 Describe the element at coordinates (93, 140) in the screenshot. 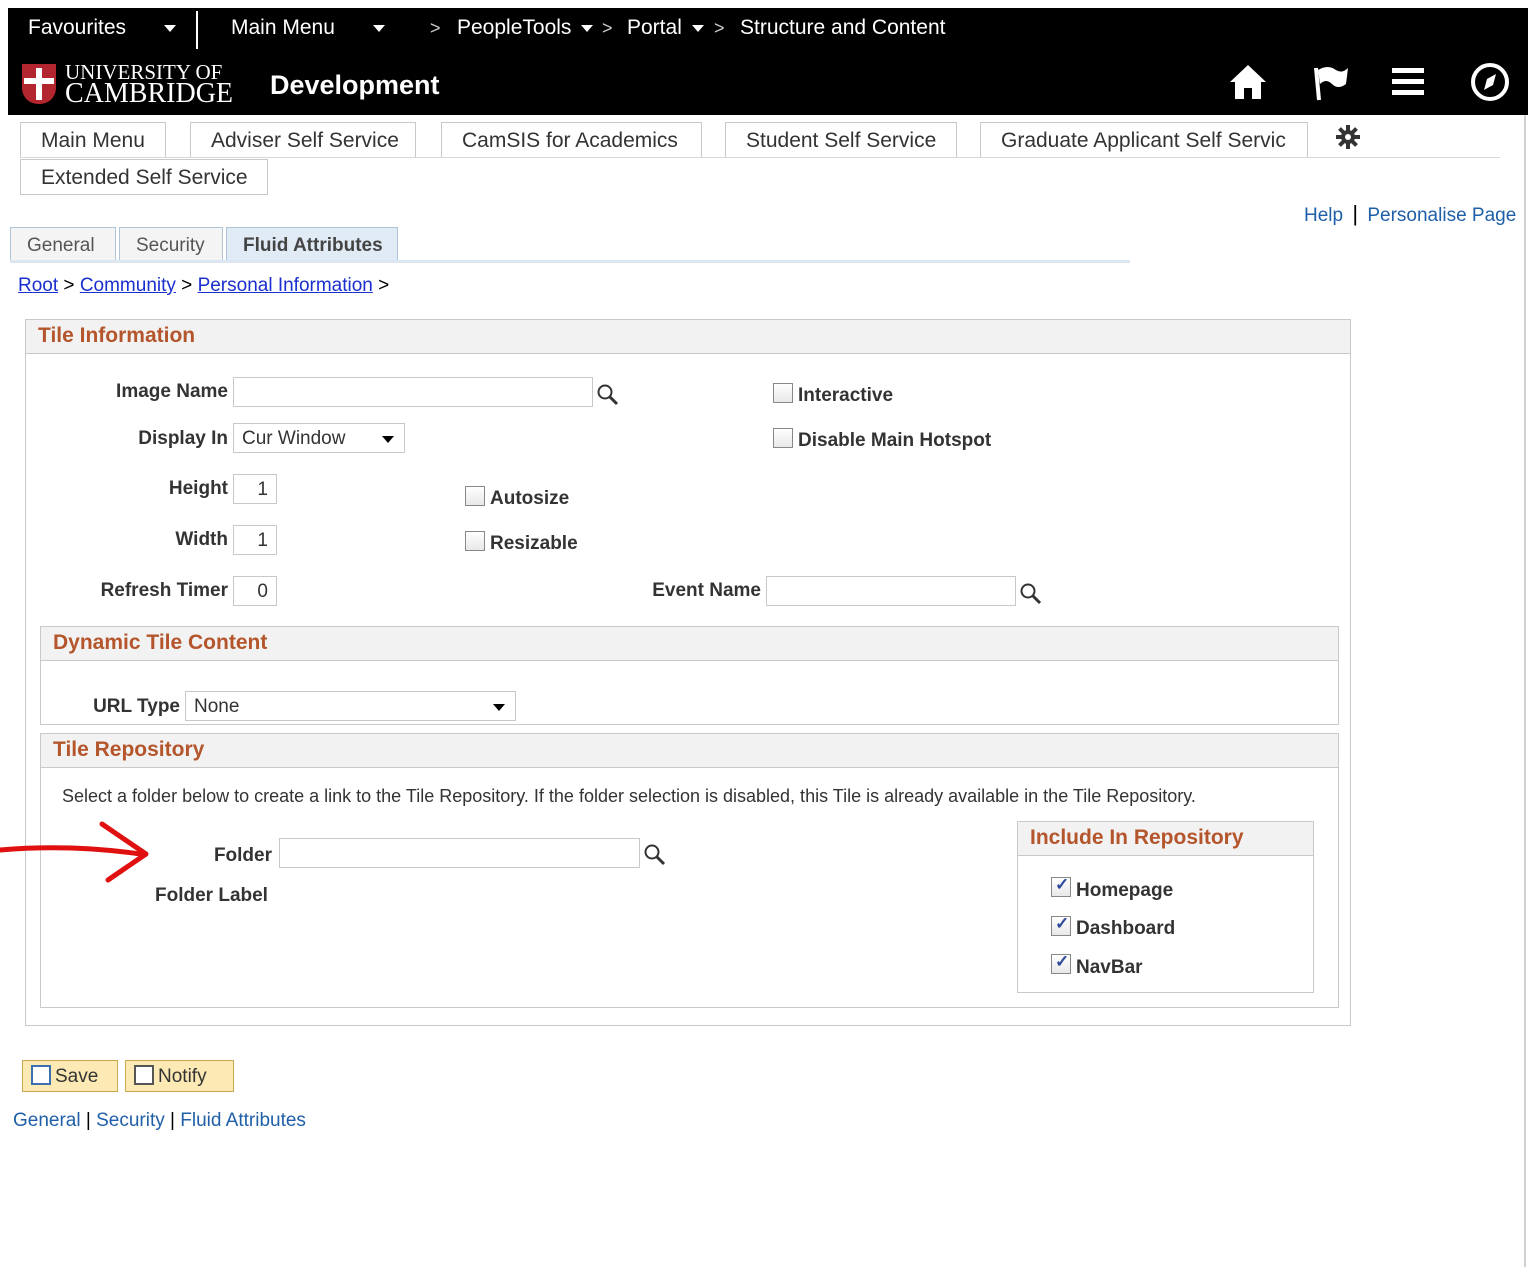

I see `homepage-tab-main-menu: Main Menu` at that location.